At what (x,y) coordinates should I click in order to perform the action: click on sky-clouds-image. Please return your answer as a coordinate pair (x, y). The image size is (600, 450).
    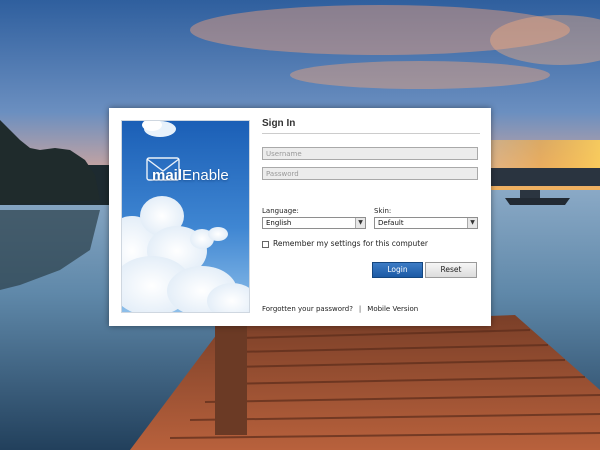
    Looking at the image, I should click on (185, 216).